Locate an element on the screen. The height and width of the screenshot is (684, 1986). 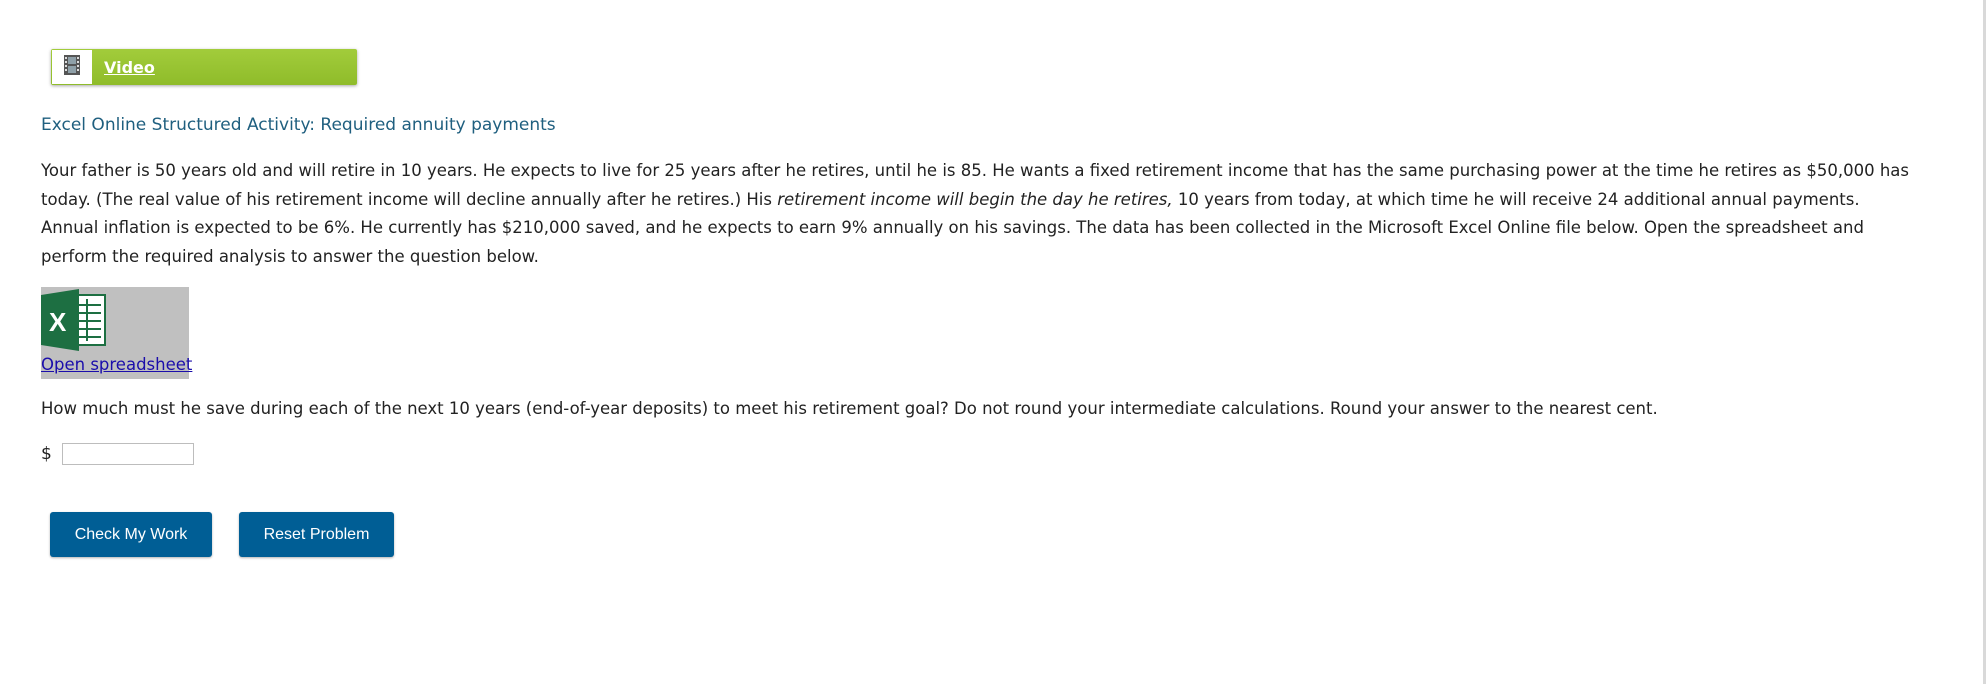
check-my-work-button: Check My Work is located at coordinates (131, 534).